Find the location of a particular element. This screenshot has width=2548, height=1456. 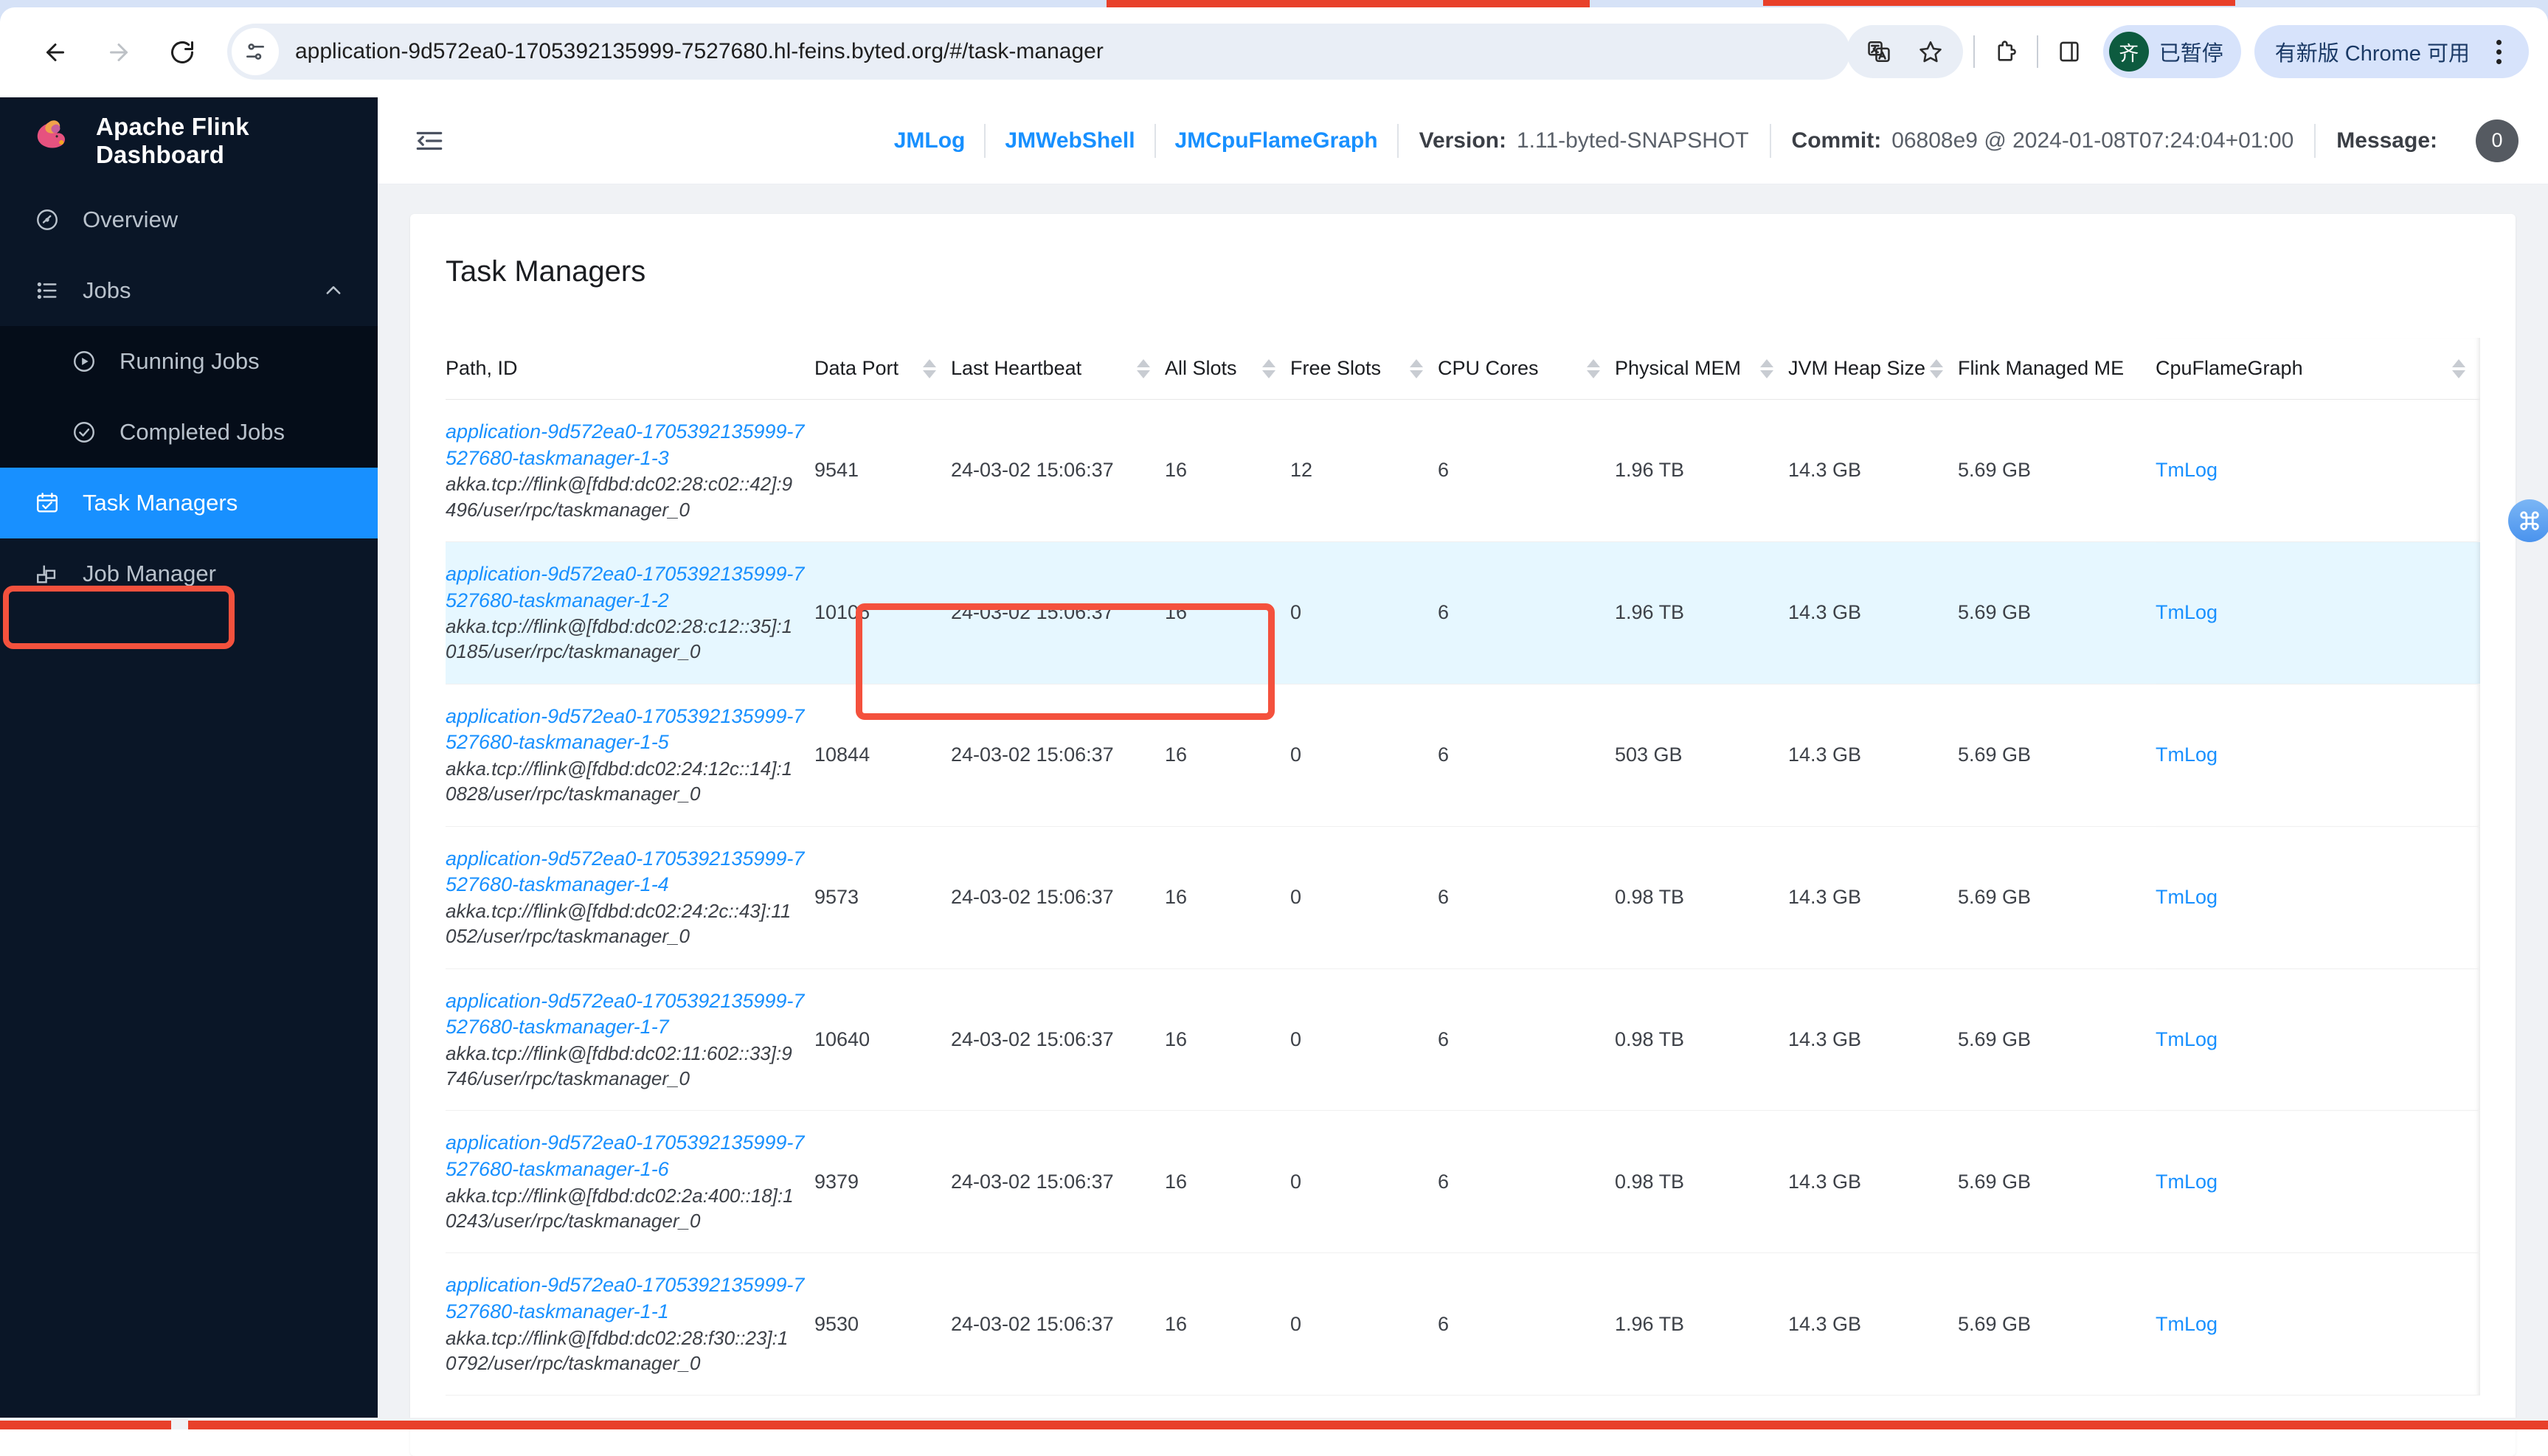

col-path-id: Path, ID is located at coordinates (630, 369).